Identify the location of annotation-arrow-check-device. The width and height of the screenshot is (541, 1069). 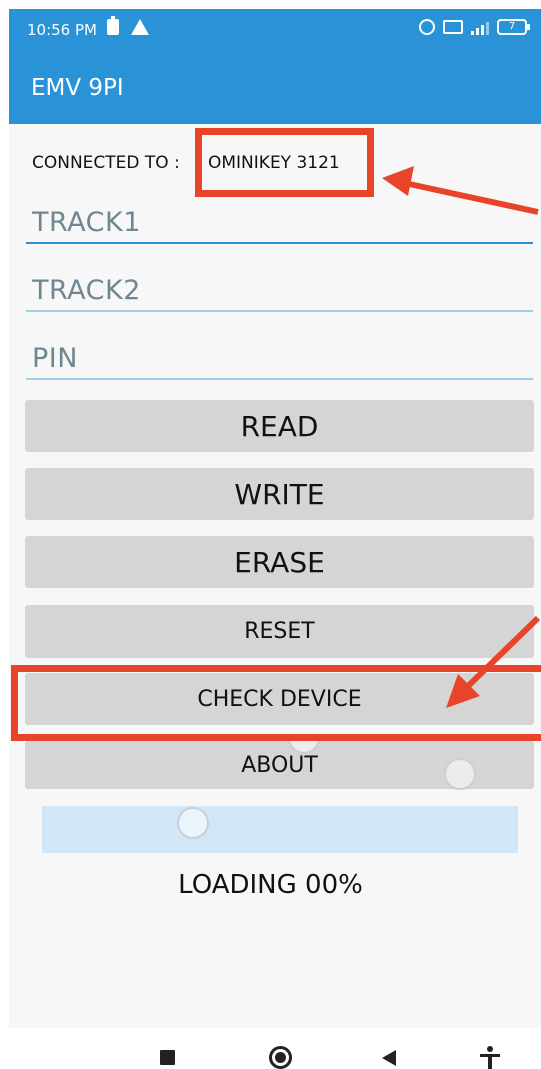
(493, 661).